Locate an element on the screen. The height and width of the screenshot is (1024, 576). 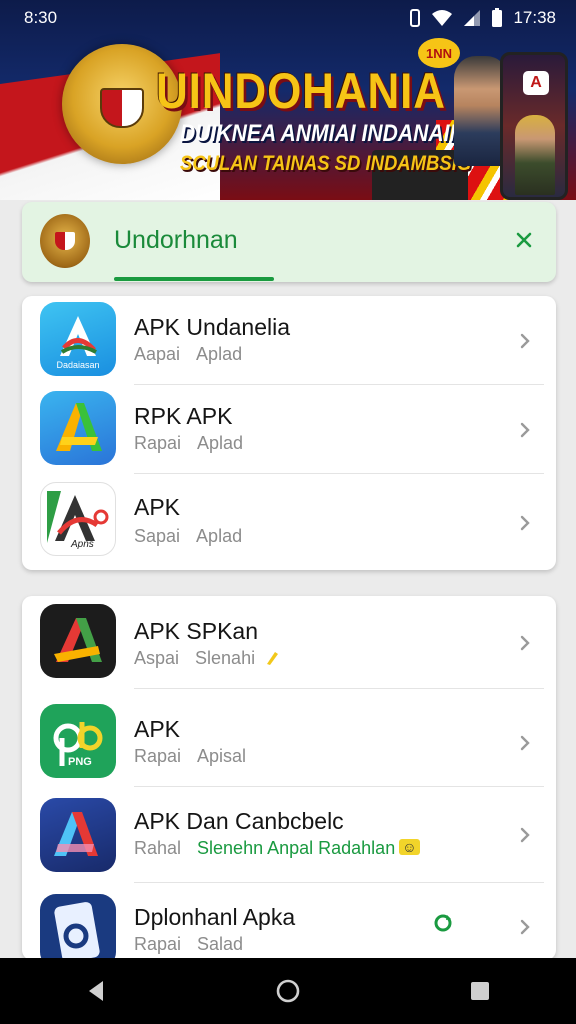
apk-a-white-icon: Apns is located at coordinates (78, 519).